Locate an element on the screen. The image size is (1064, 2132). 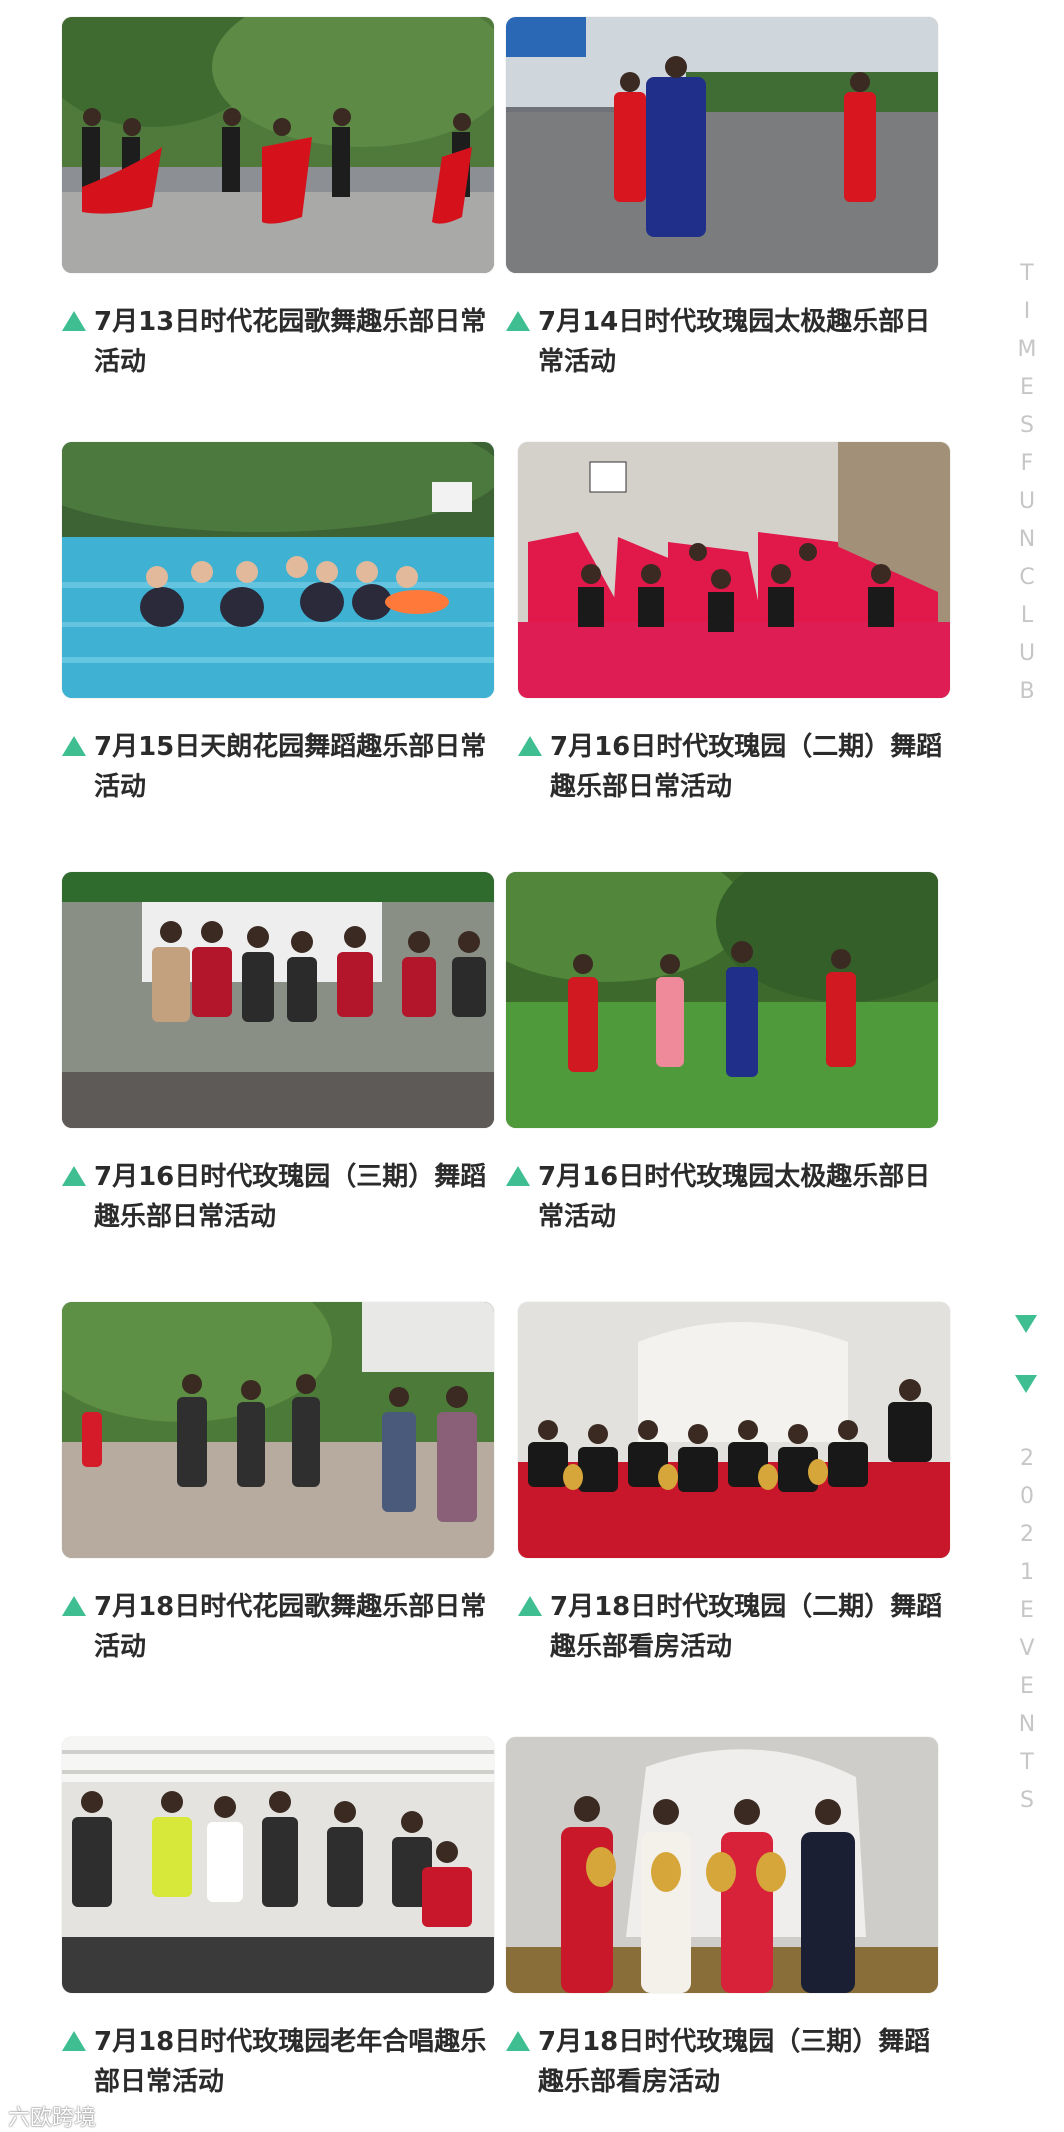
side-text-2021events: 2021EVENTS is located at coordinates (1027, 1630).